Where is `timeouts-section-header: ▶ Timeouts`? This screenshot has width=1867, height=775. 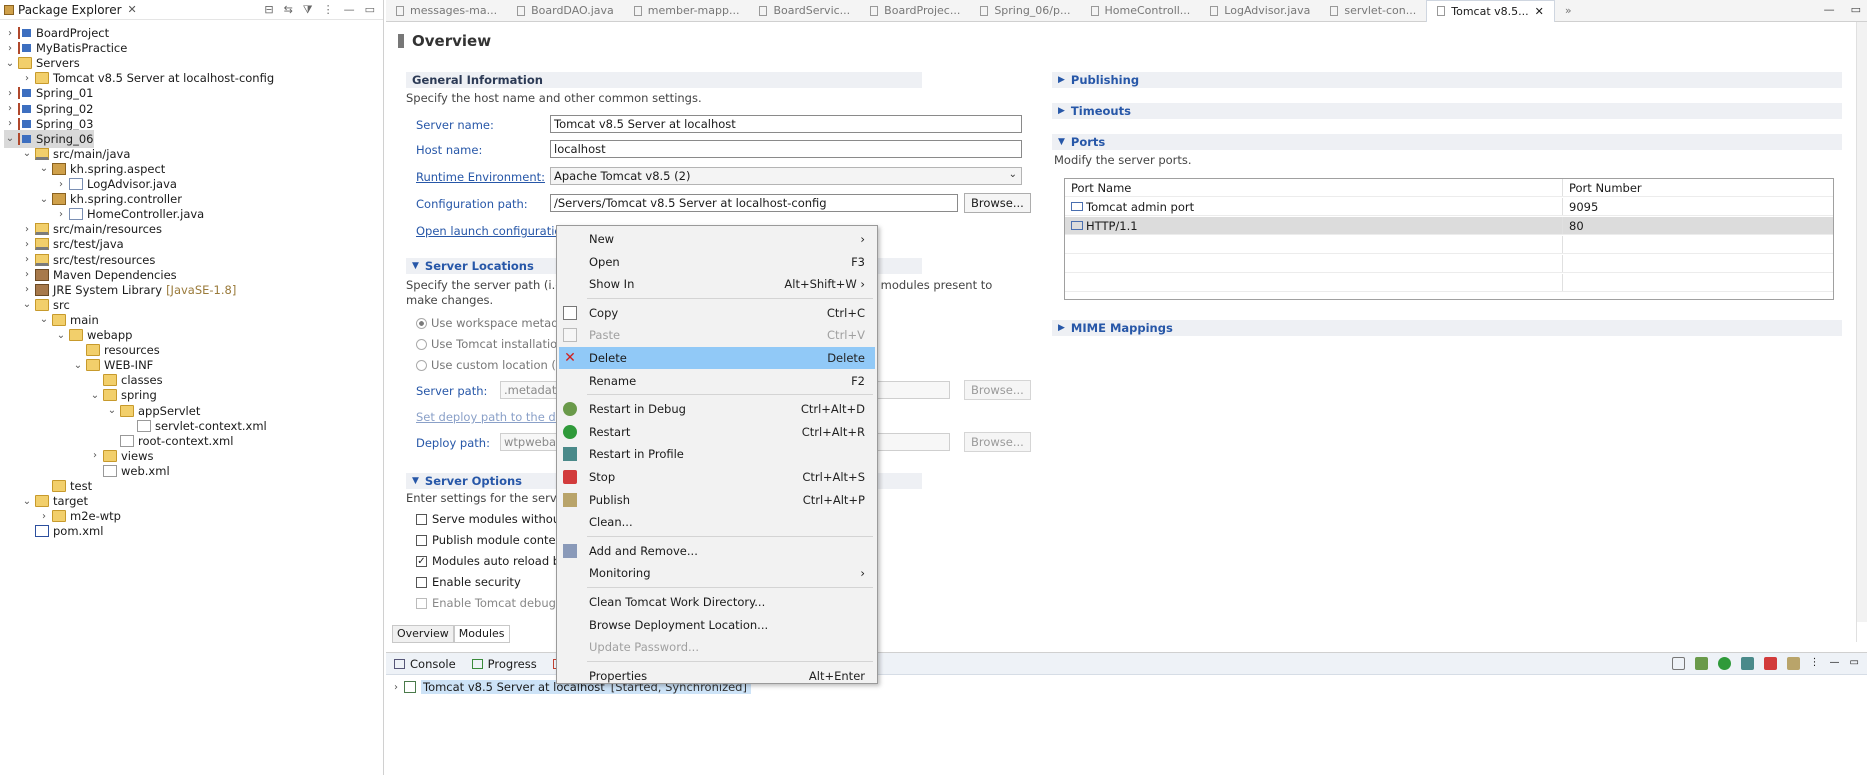 timeouts-section-header: ▶ Timeouts is located at coordinates (1447, 111).